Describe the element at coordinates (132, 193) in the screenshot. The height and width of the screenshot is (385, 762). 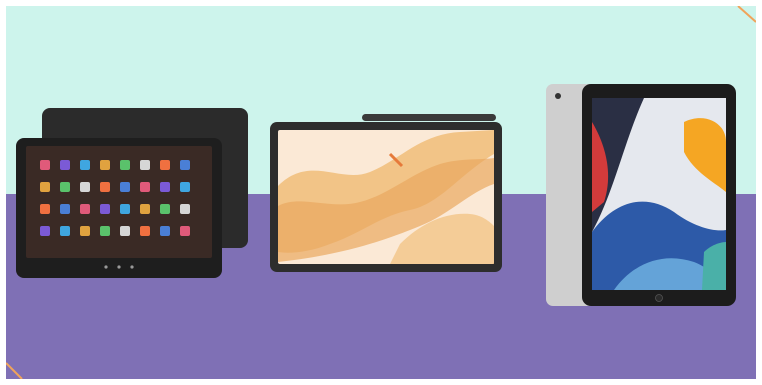
I see `fire-tablet-image` at that location.